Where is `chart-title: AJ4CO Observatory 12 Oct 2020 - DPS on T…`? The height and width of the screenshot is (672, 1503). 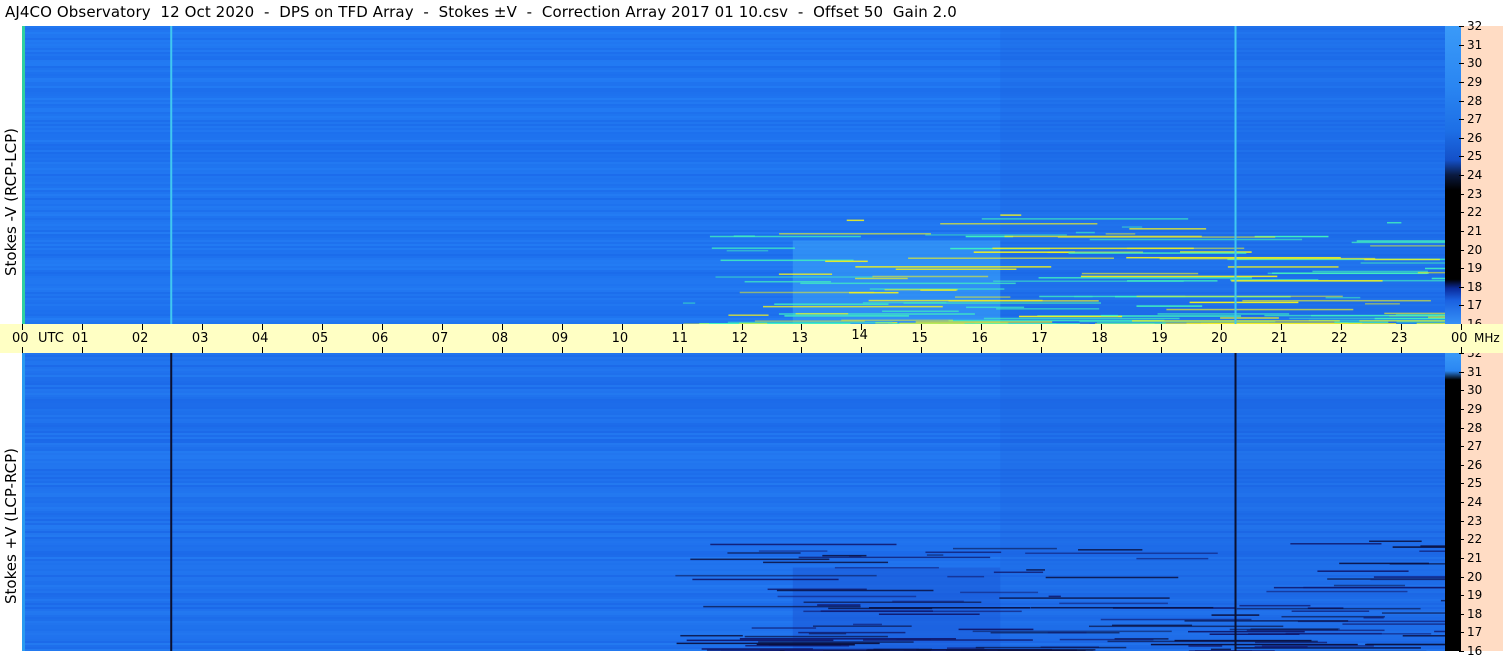
chart-title: AJ4CO Observatory 12 Oct 2020 - DPS on T… is located at coordinates (481, 12).